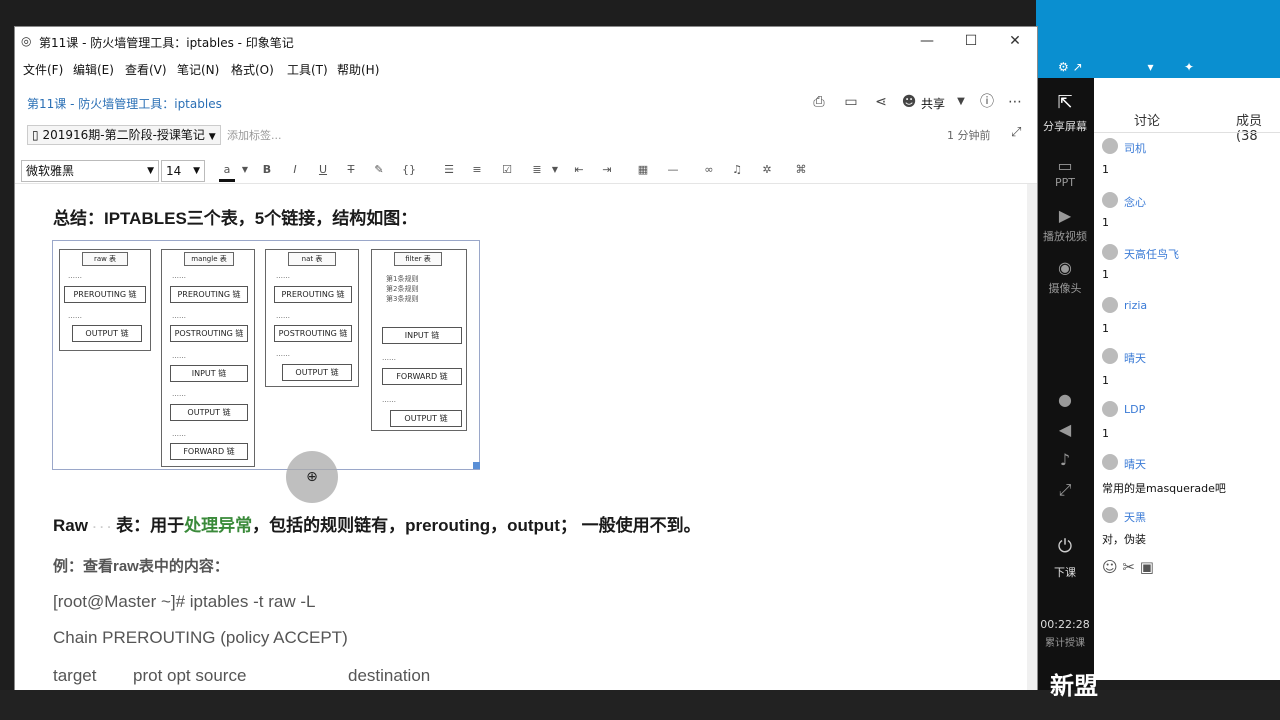 This screenshot has width=1280, height=720. I want to click on menu-note: 笔记(N), so click(198, 69).